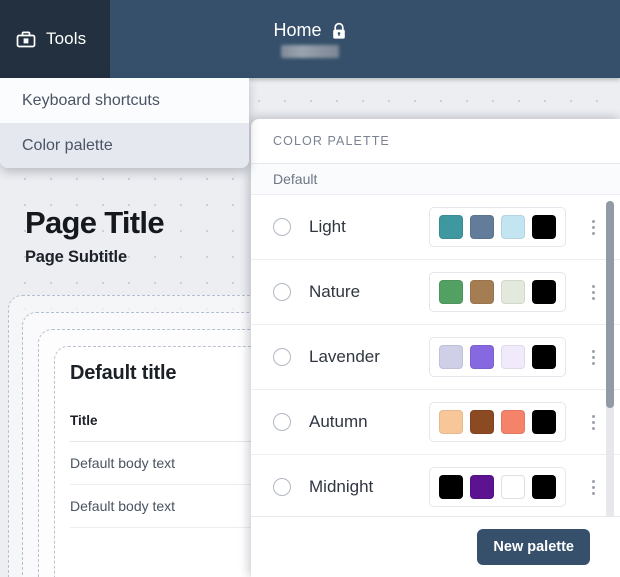  What do you see at coordinates (26, 39) in the screenshot?
I see `toolbox-icon` at bounding box center [26, 39].